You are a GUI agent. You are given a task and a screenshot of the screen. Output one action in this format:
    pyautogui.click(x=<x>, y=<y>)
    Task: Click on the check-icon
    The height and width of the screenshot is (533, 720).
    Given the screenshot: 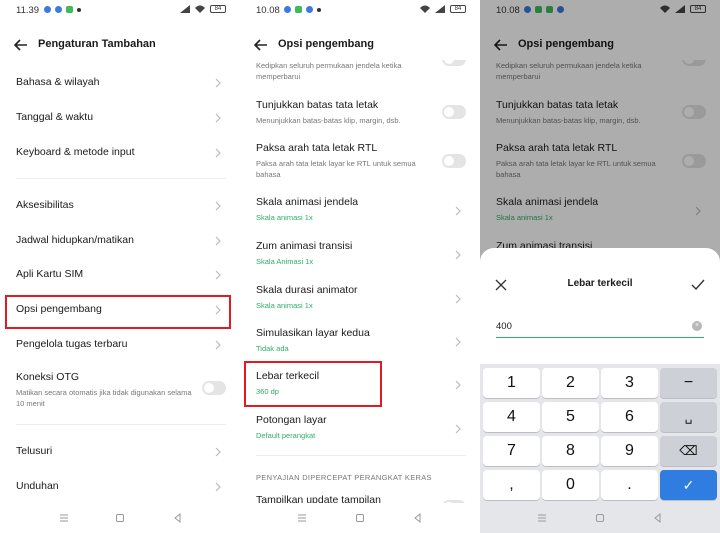 What is the action you would take?
    pyautogui.click(x=698, y=285)
    